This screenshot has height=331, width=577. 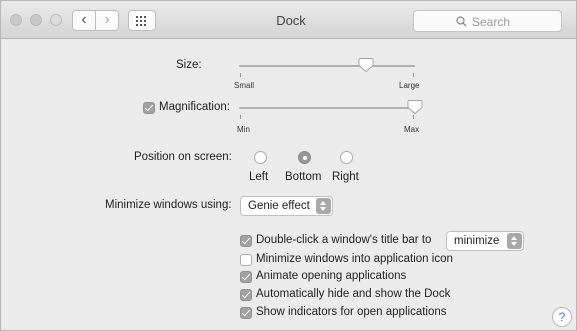 I want to click on position-right-label: Right, so click(x=345, y=177).